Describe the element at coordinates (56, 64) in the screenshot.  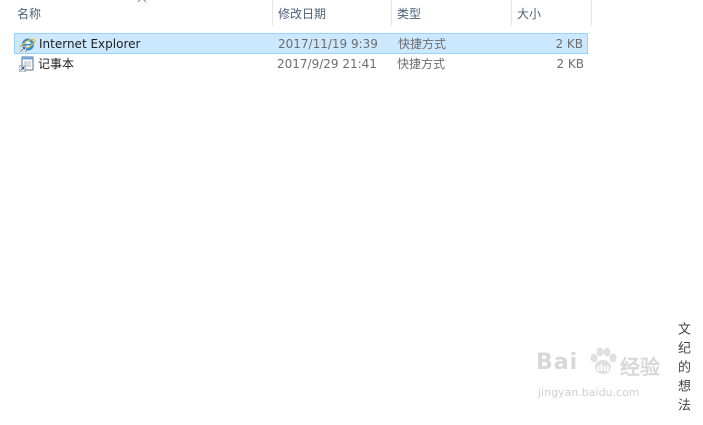
I see `file-name: 记事本` at that location.